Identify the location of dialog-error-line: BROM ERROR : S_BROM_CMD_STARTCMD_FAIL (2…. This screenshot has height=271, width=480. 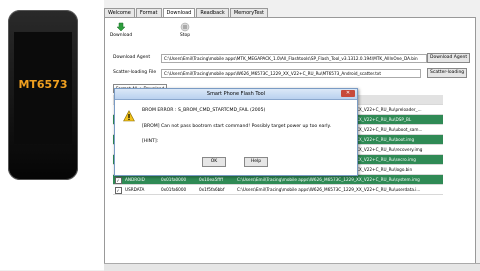
(204, 110).